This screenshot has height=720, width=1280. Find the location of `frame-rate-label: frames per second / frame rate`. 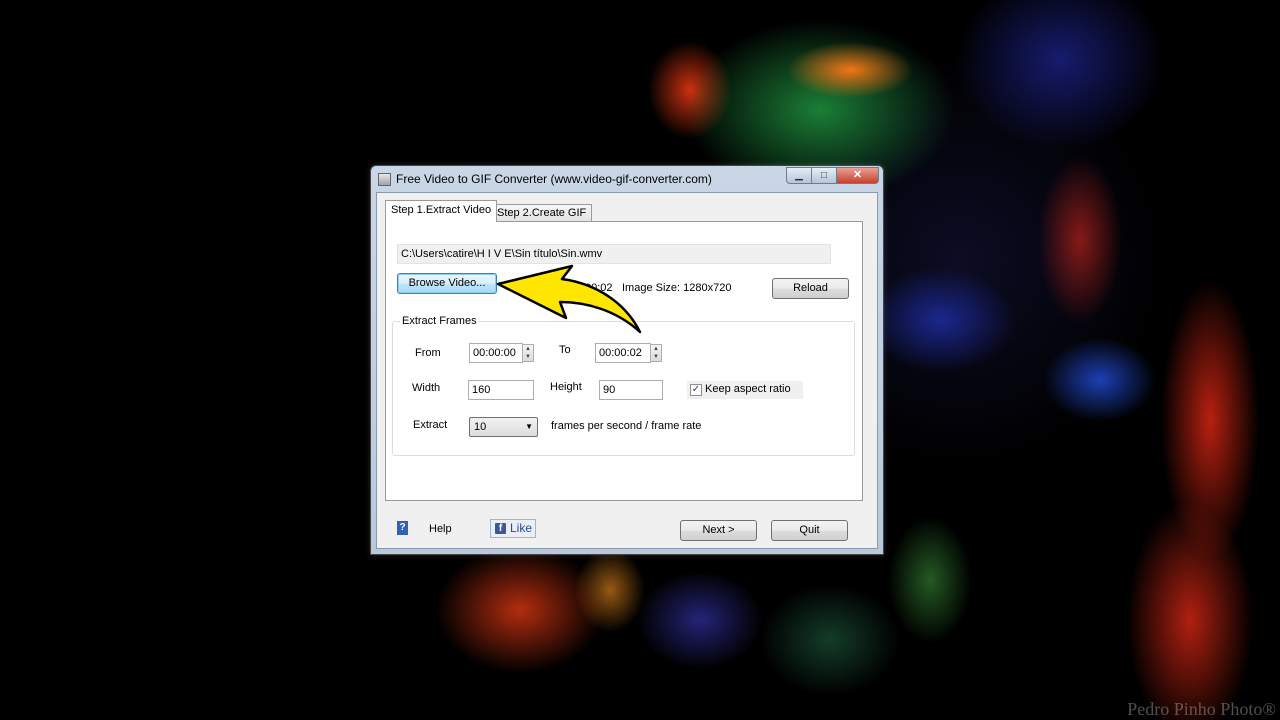

frame-rate-label: frames per second / frame rate is located at coordinates (626, 426).